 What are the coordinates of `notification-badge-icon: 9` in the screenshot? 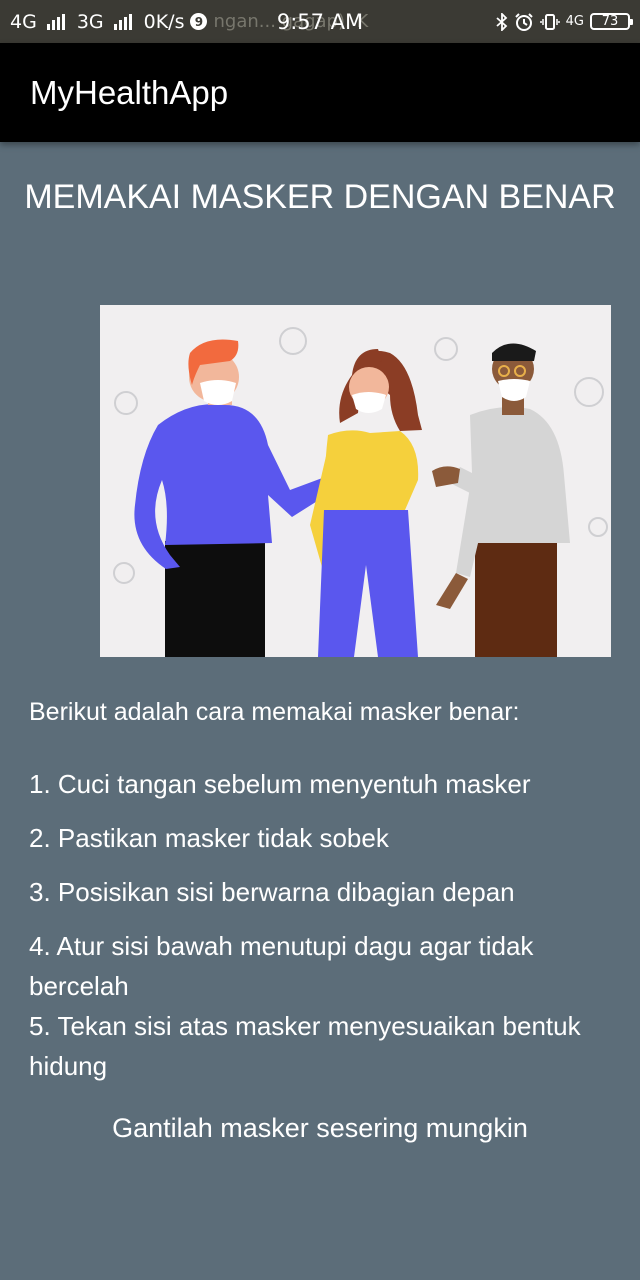 It's located at (199, 21).